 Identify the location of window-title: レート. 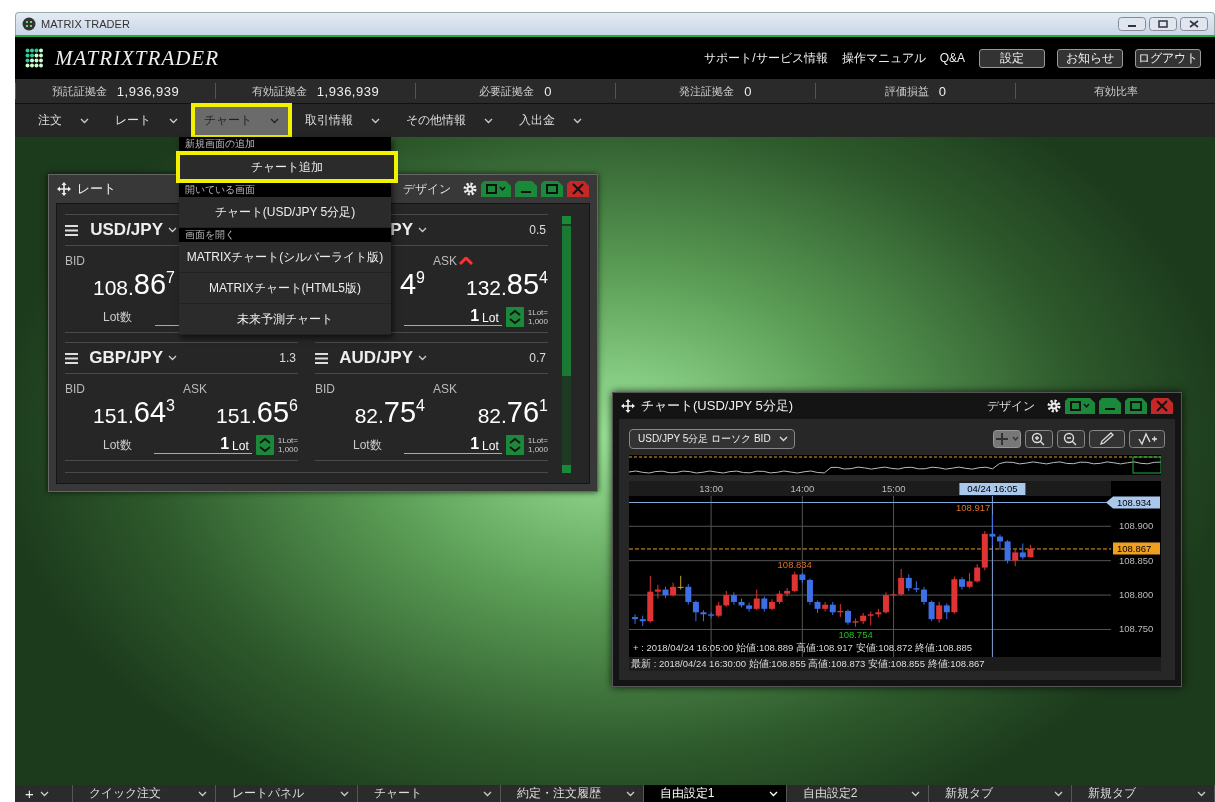
(96, 189).